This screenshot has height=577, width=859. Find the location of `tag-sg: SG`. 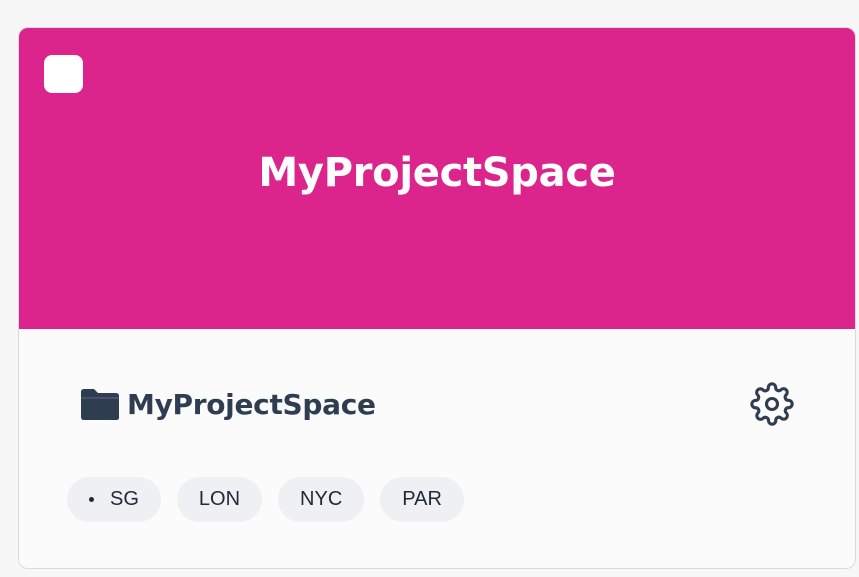

tag-sg: SG is located at coordinates (114, 499).